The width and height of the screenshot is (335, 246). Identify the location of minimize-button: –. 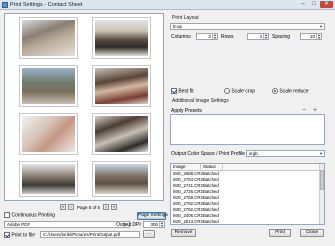
(303, 4).